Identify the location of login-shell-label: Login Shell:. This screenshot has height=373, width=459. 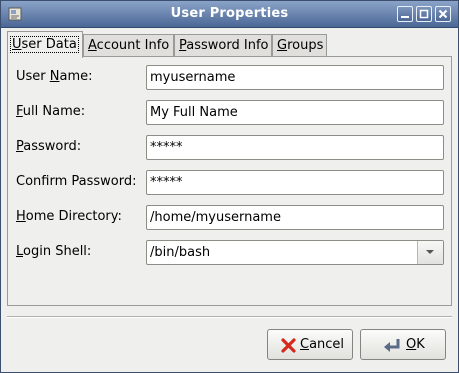
(54, 251).